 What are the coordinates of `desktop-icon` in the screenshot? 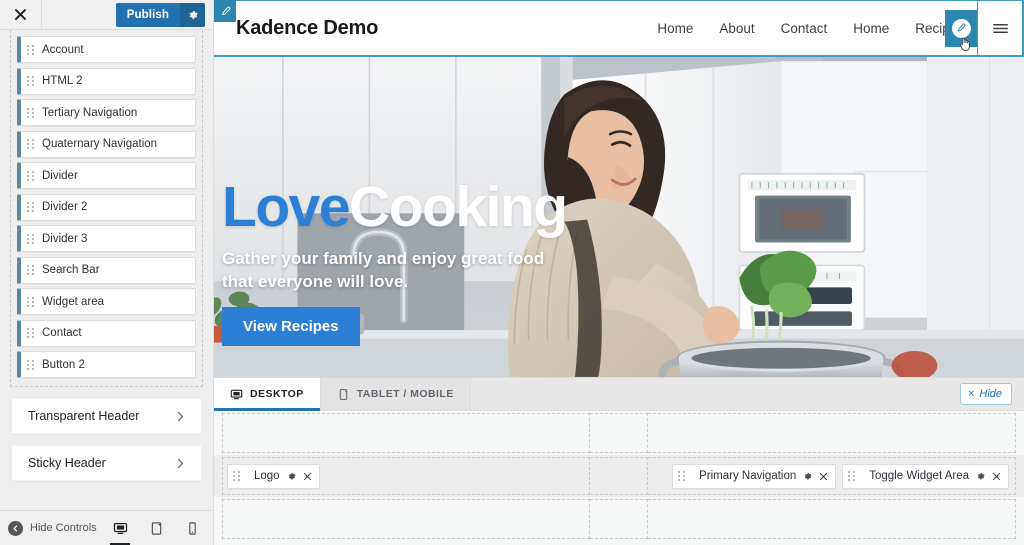 It's located at (236, 394).